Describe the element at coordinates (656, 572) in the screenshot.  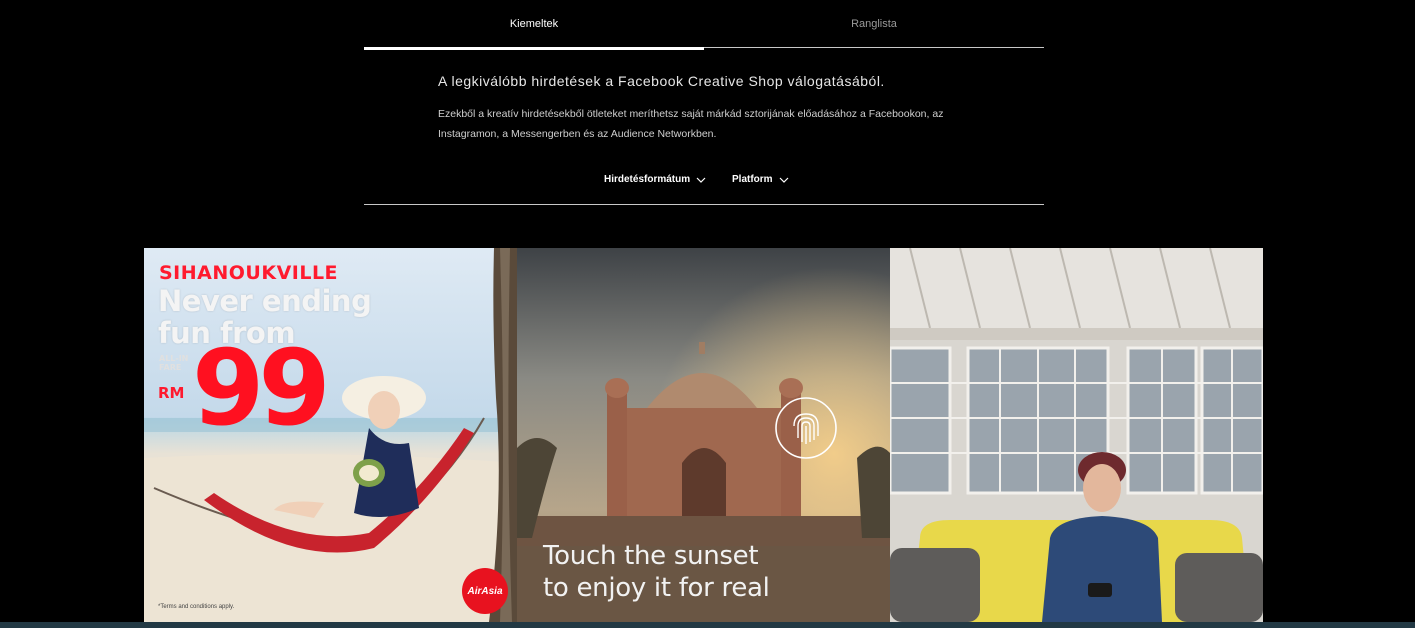
I see `ad-caption: Touch the sunset to enjoy it for real` at that location.